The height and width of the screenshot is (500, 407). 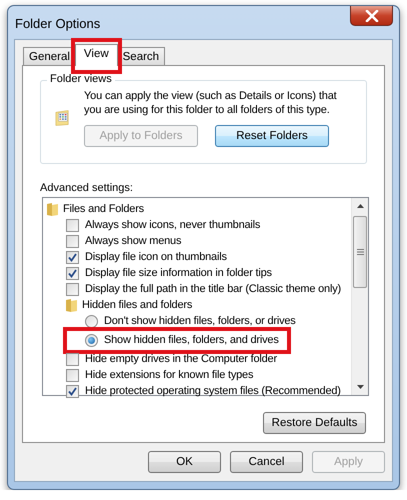 What do you see at coordinates (314, 423) in the screenshot?
I see `restore-defaults-button: Restore Defaults` at bounding box center [314, 423].